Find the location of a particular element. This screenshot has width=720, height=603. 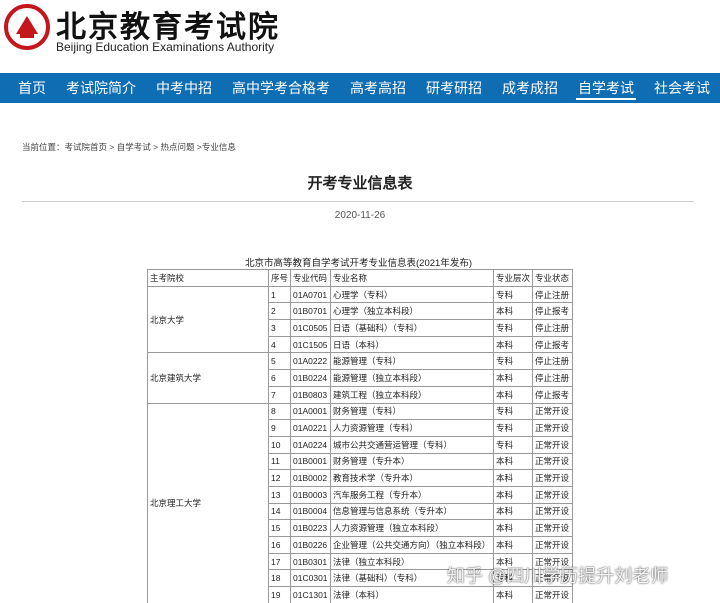

breadcrumb-current: 专业信息 is located at coordinates (219, 147).